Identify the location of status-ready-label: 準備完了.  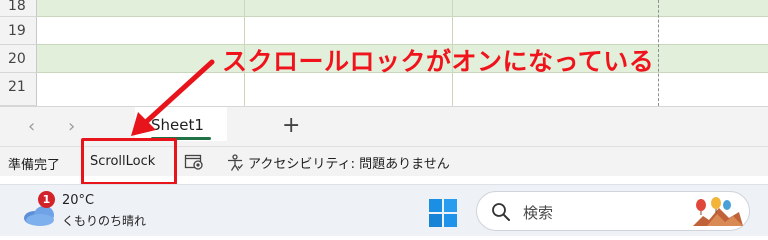
(34, 165).